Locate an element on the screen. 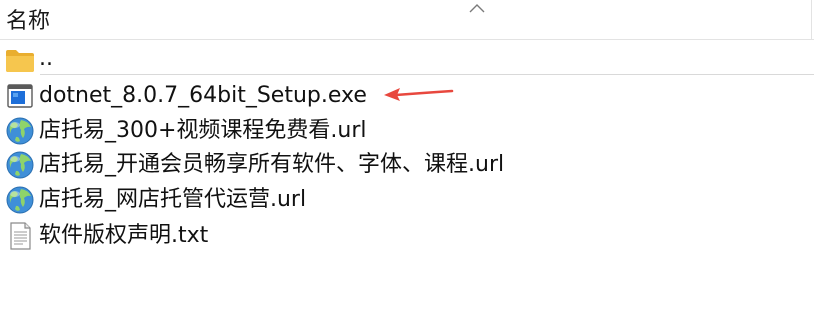  red-pointer-arrow-icon is located at coordinates (419, 94).